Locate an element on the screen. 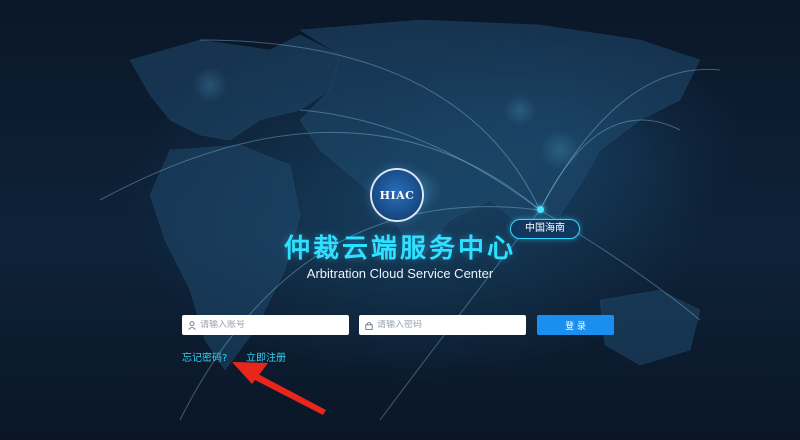 Image resolution: width=800 pixels, height=440 pixels. location-pin-icon is located at coordinates (540, 209).